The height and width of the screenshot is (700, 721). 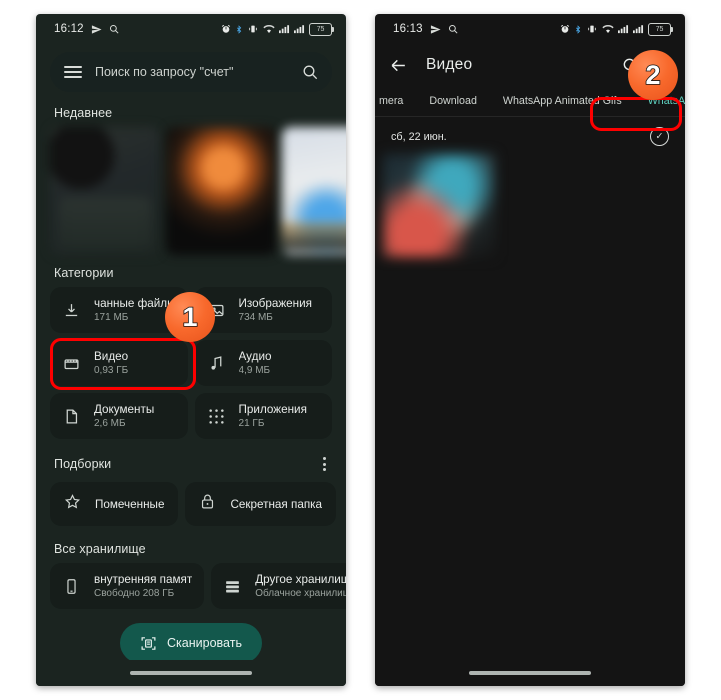 I want to click on category-label: Аудио, so click(x=255, y=356).